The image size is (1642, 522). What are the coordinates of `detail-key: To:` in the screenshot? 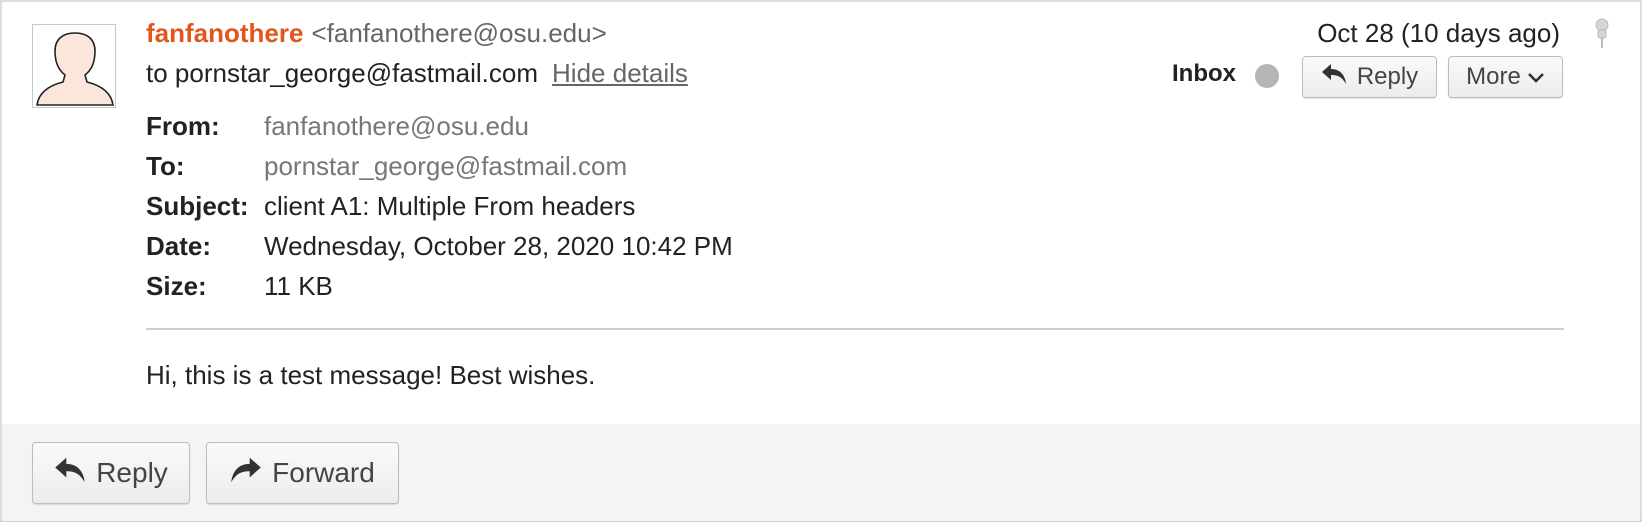 It's located at (165, 165).